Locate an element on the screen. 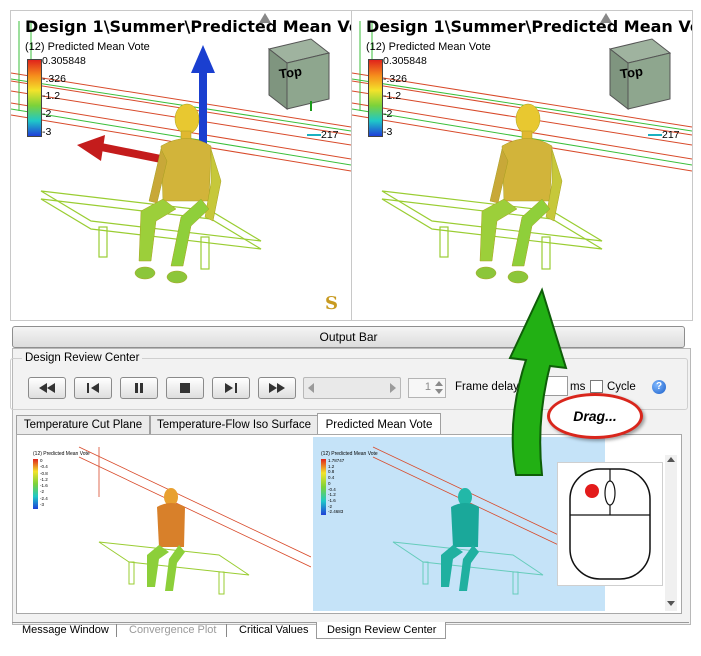 The height and width of the screenshot is (656, 701). rewind-icon is located at coordinates (47, 388).